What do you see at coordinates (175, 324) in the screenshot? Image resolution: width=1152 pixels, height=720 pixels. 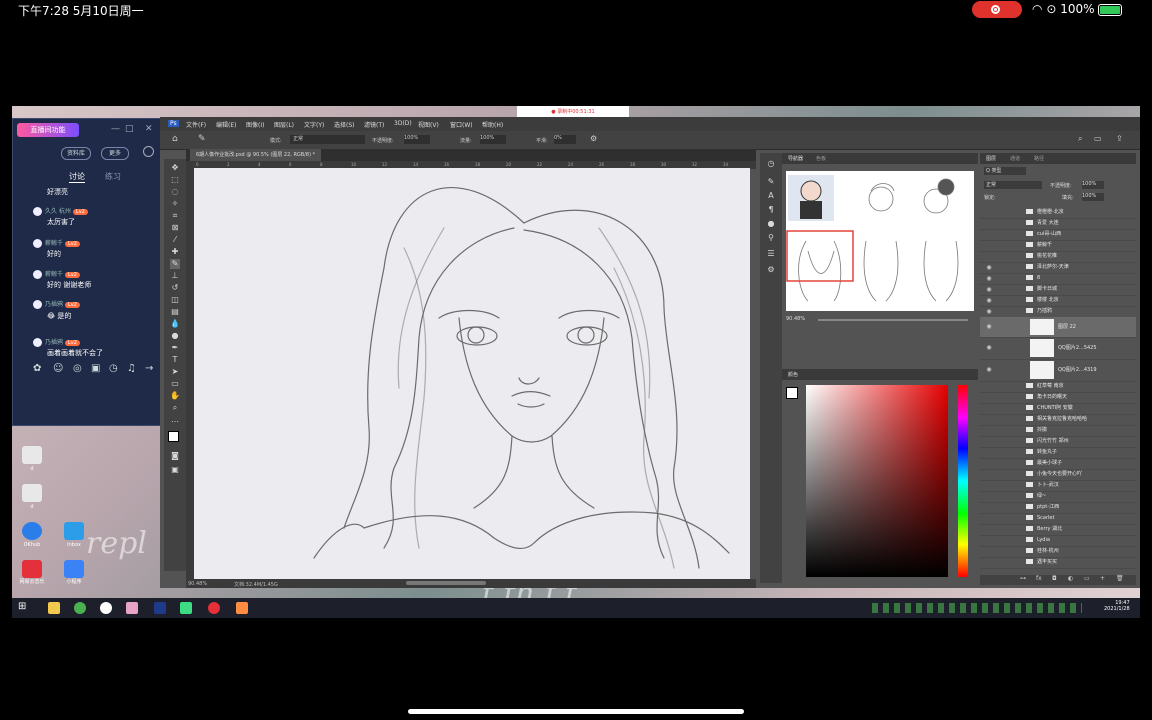 I see `blur-tool-icon: 💧` at bounding box center [175, 324].